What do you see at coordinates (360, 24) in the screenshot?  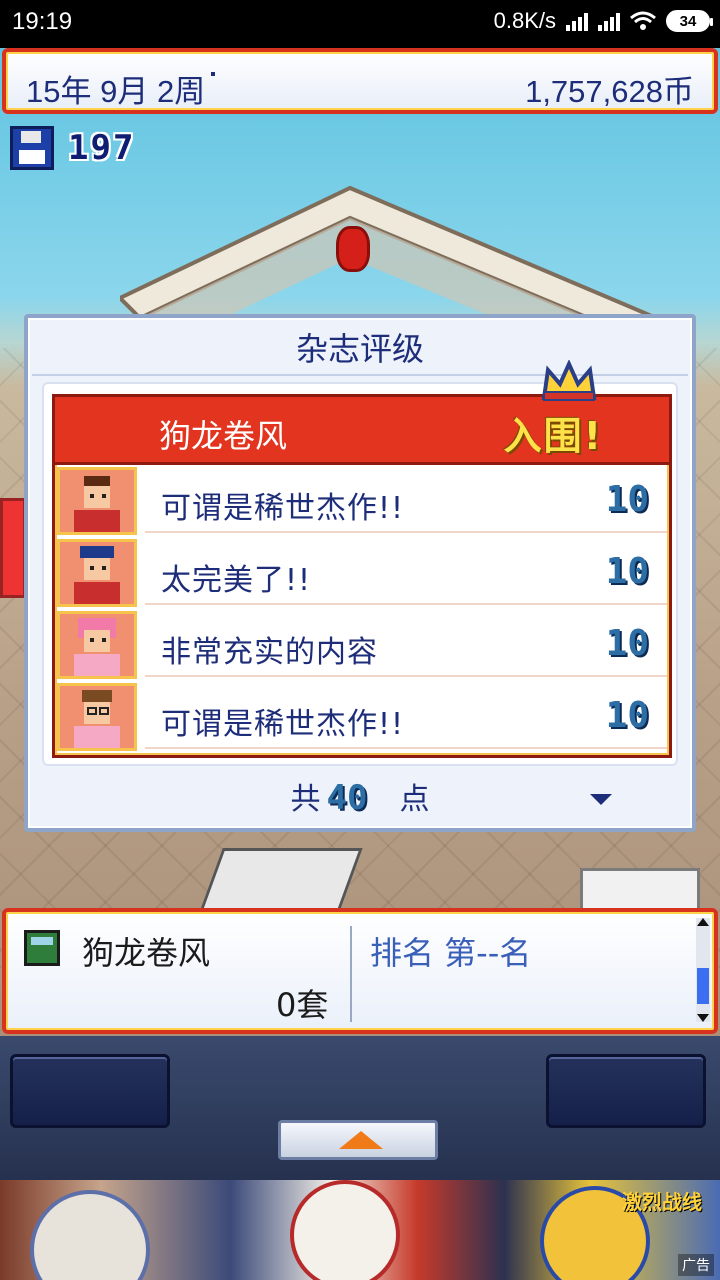 I see `status-bar: 19:19 0.8K/s 34` at bounding box center [360, 24].